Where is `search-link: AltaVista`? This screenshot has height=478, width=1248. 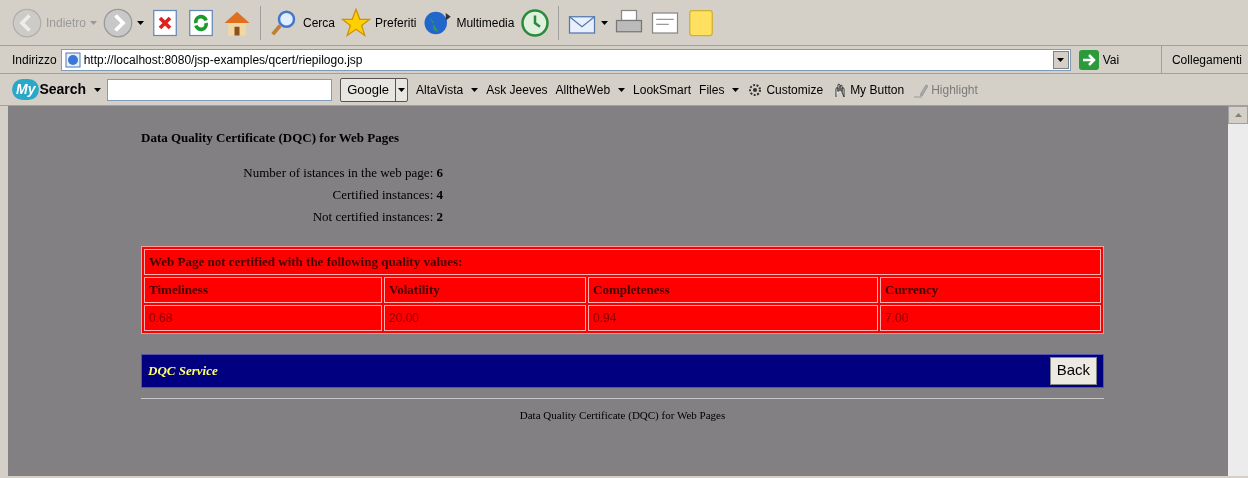 search-link: AltaVista is located at coordinates (440, 89).